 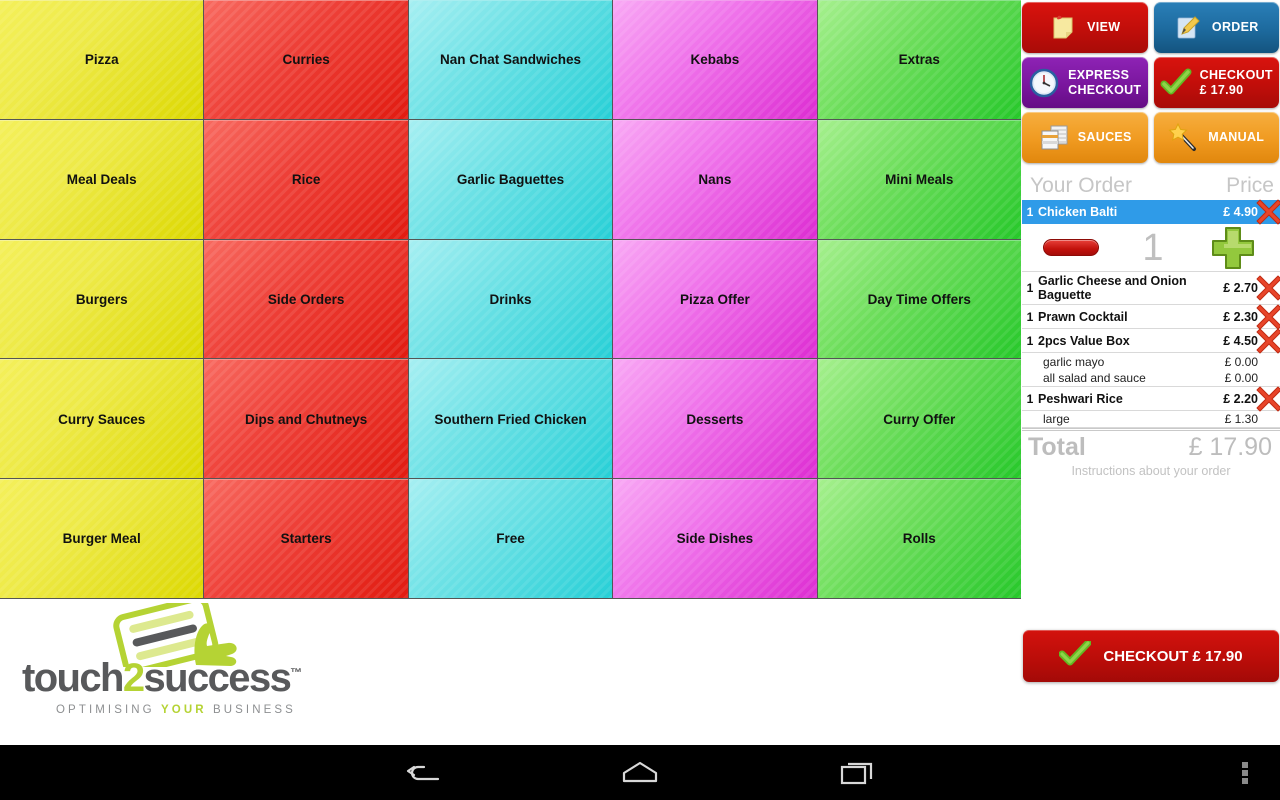 I want to click on order-item-row: 1 Chicken Balti £ 4.90, so click(x=1151, y=212).